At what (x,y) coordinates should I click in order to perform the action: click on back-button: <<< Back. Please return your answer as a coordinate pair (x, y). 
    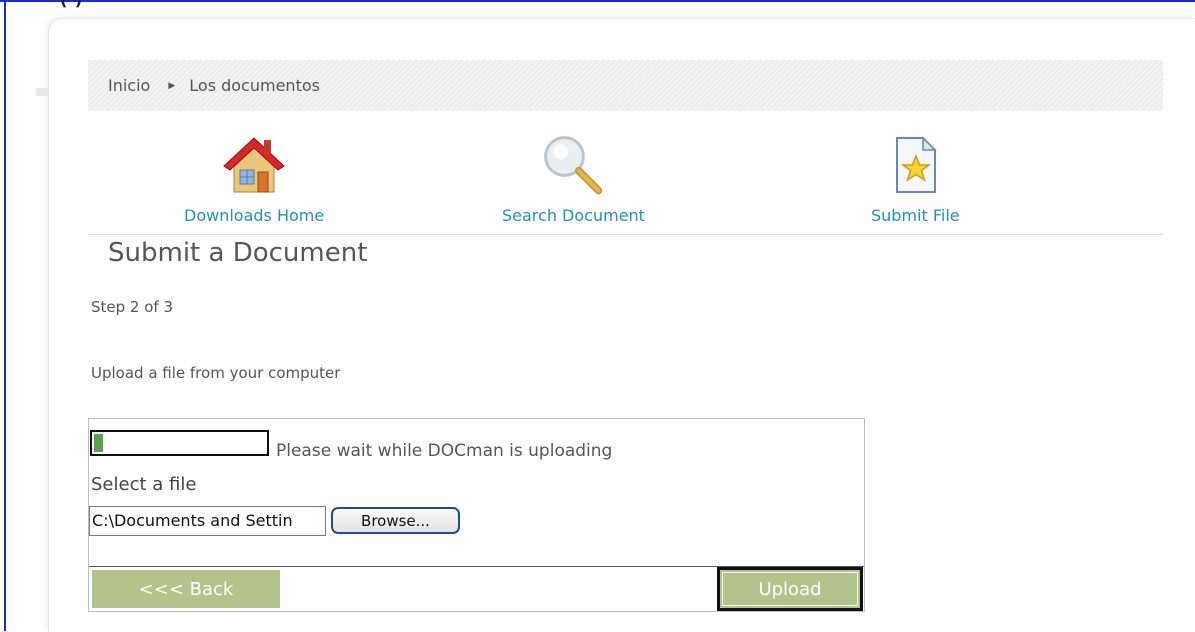
    Looking at the image, I should click on (186, 589).